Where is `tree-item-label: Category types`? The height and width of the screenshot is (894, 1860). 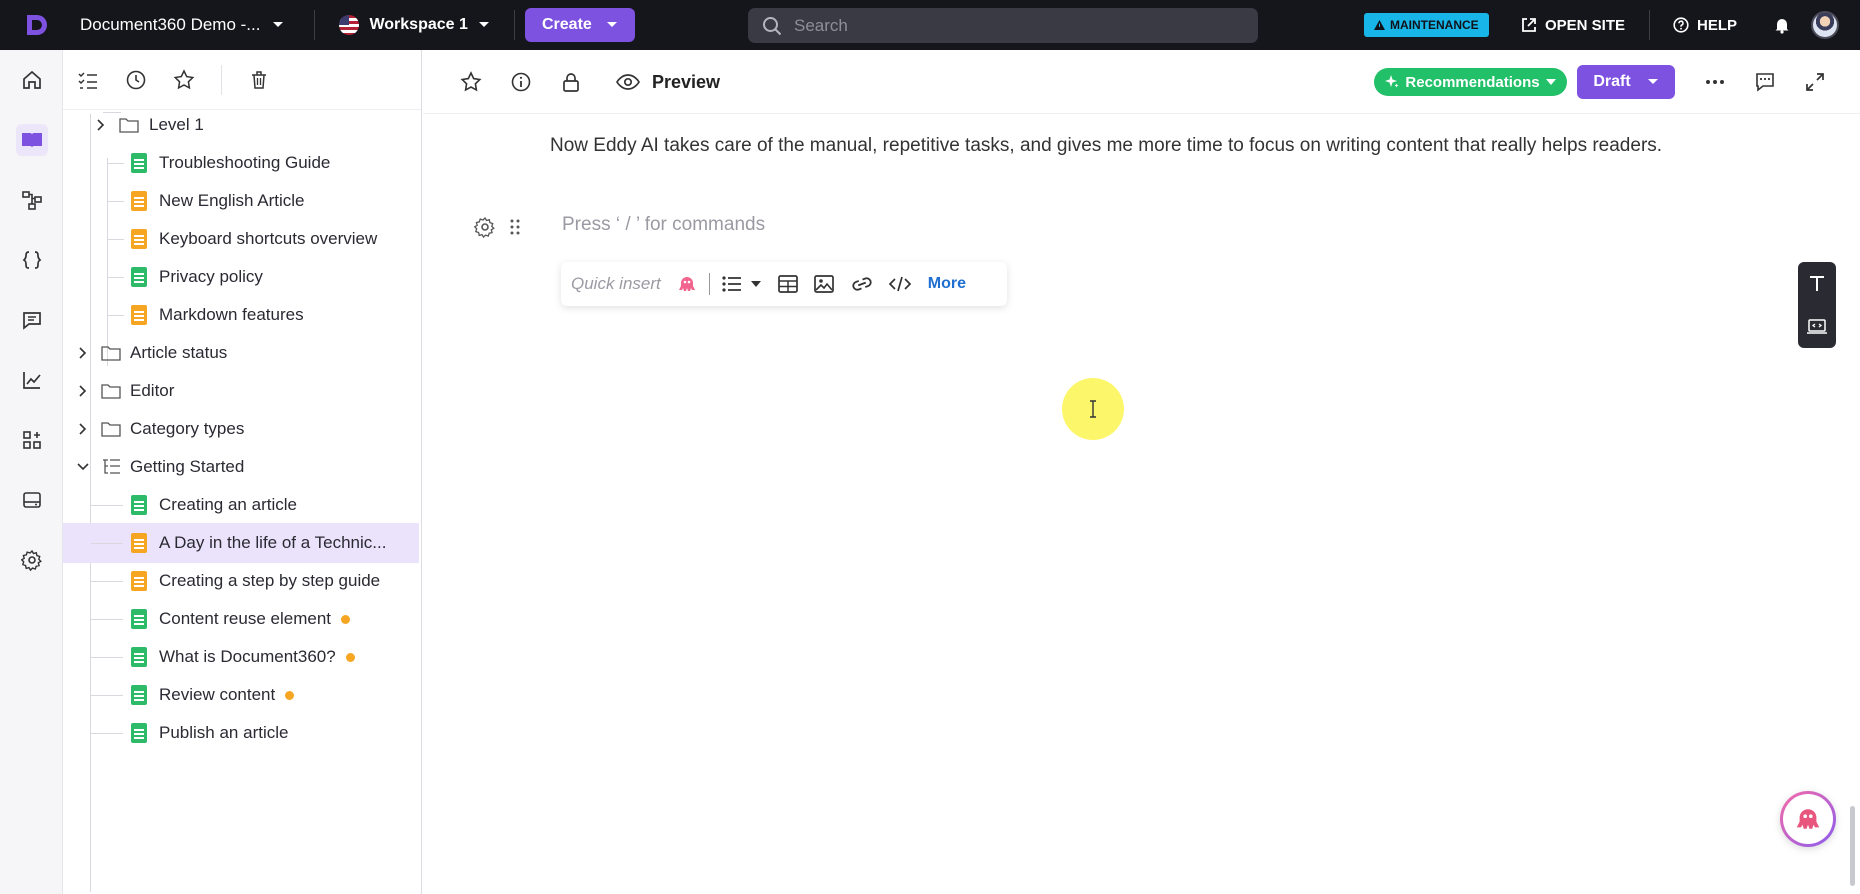 tree-item-label: Category types is located at coordinates (187, 428).